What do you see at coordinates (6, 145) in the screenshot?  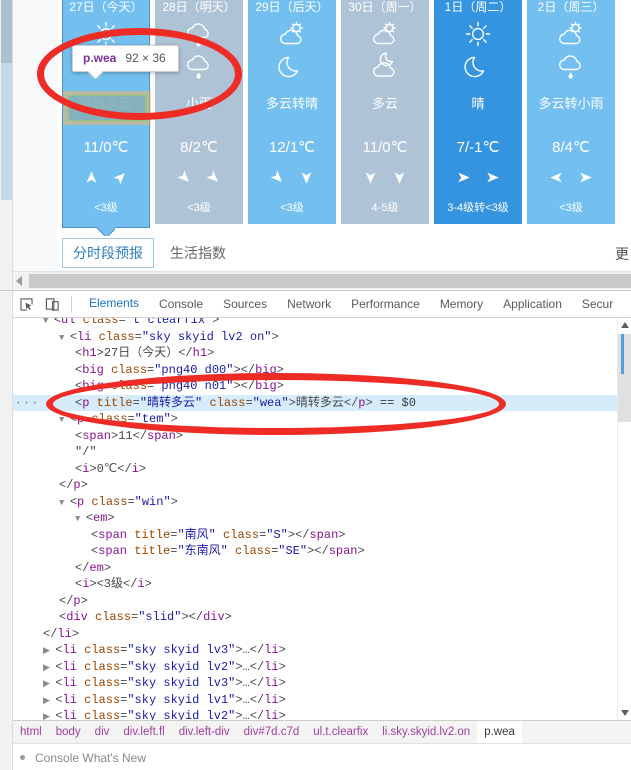 I see `page-vertical-scrollbar` at bounding box center [6, 145].